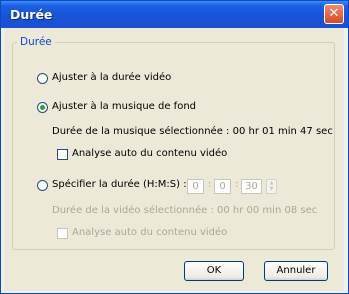 The width and height of the screenshot is (349, 294). What do you see at coordinates (149, 232) in the screenshot?
I see `video-auto-analyze-label: Analyse auto du contenu vidéo` at bounding box center [149, 232].